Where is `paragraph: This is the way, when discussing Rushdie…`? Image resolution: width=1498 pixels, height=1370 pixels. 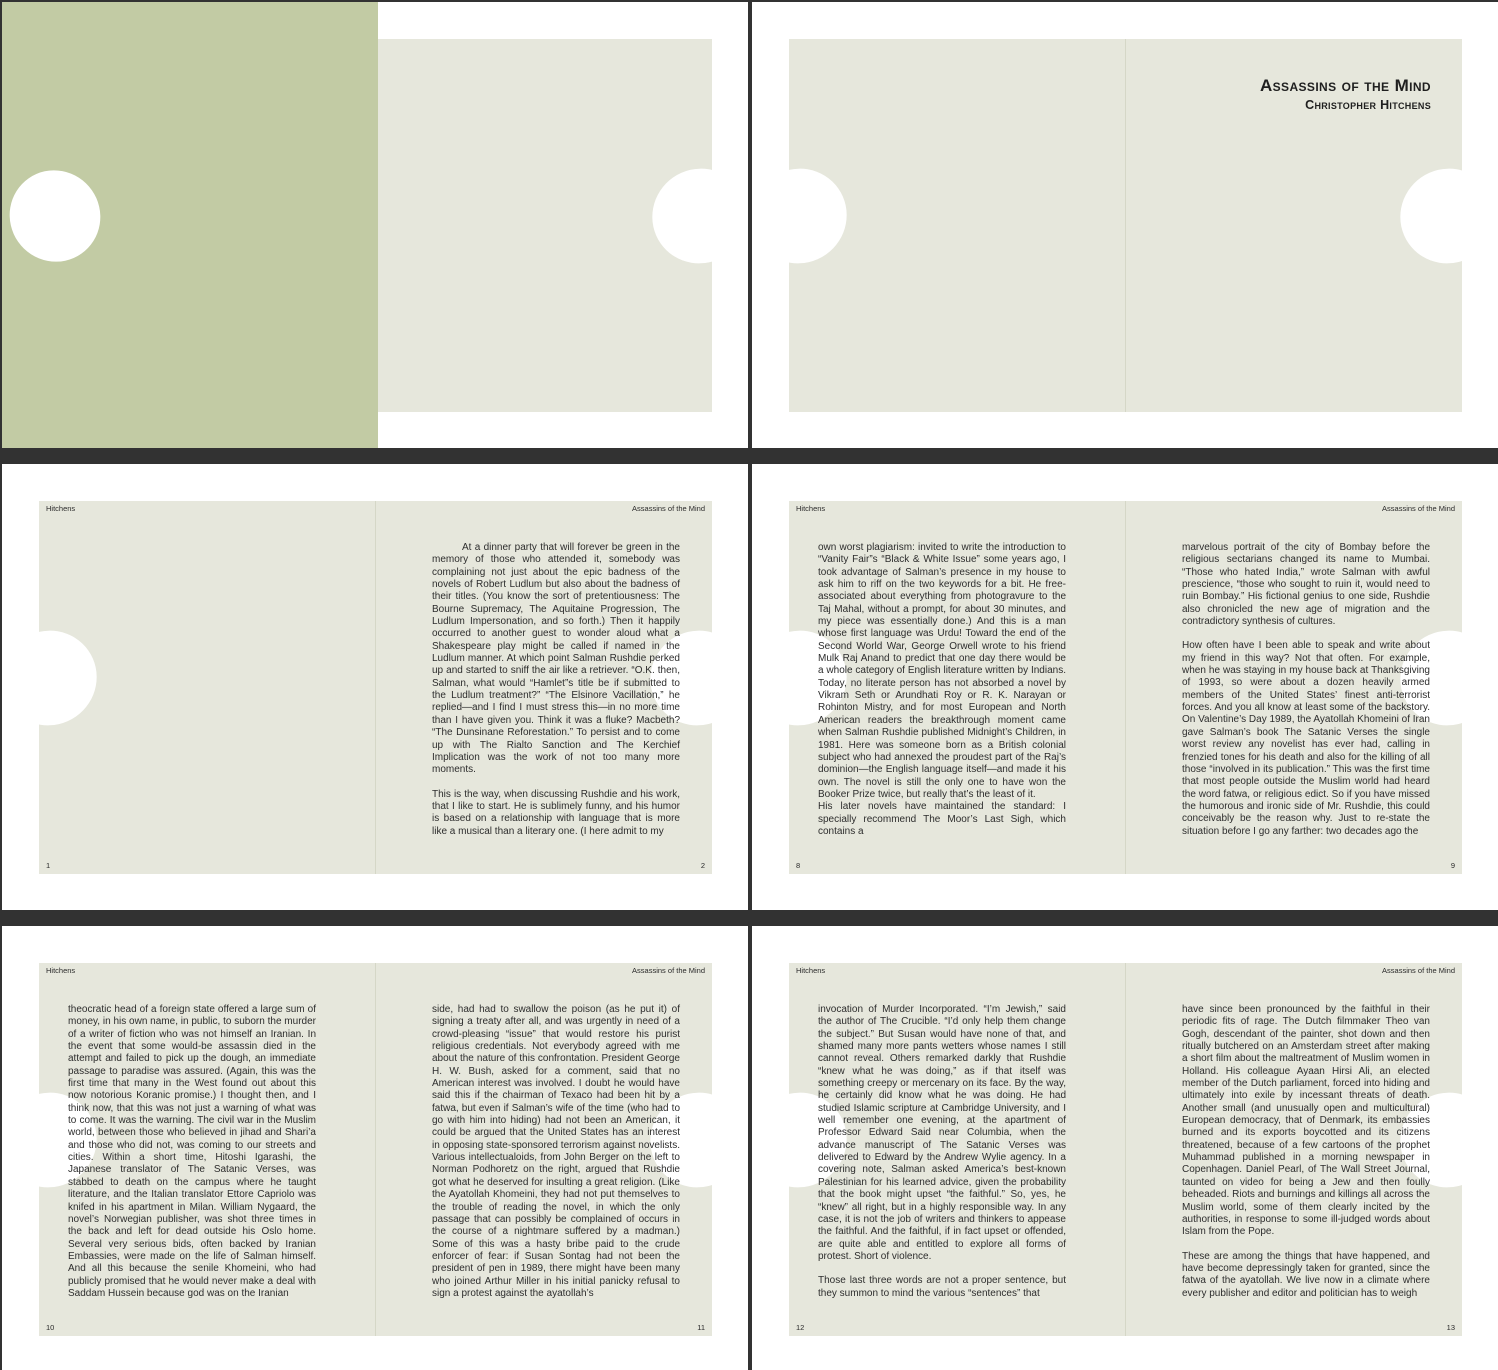 paragraph: This is the way, when discussing Rushdie… is located at coordinates (556, 812).